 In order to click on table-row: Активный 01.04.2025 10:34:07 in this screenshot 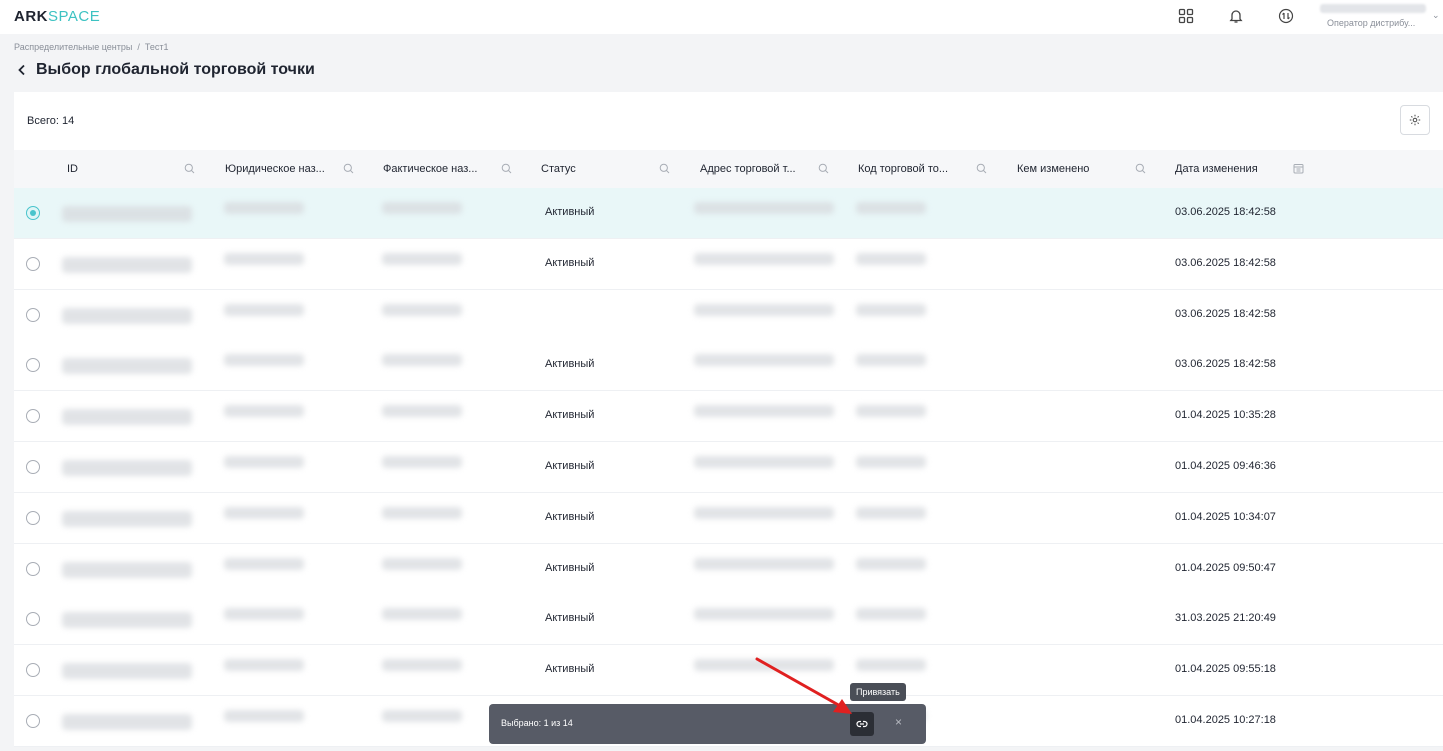, I will do `click(728, 518)`.